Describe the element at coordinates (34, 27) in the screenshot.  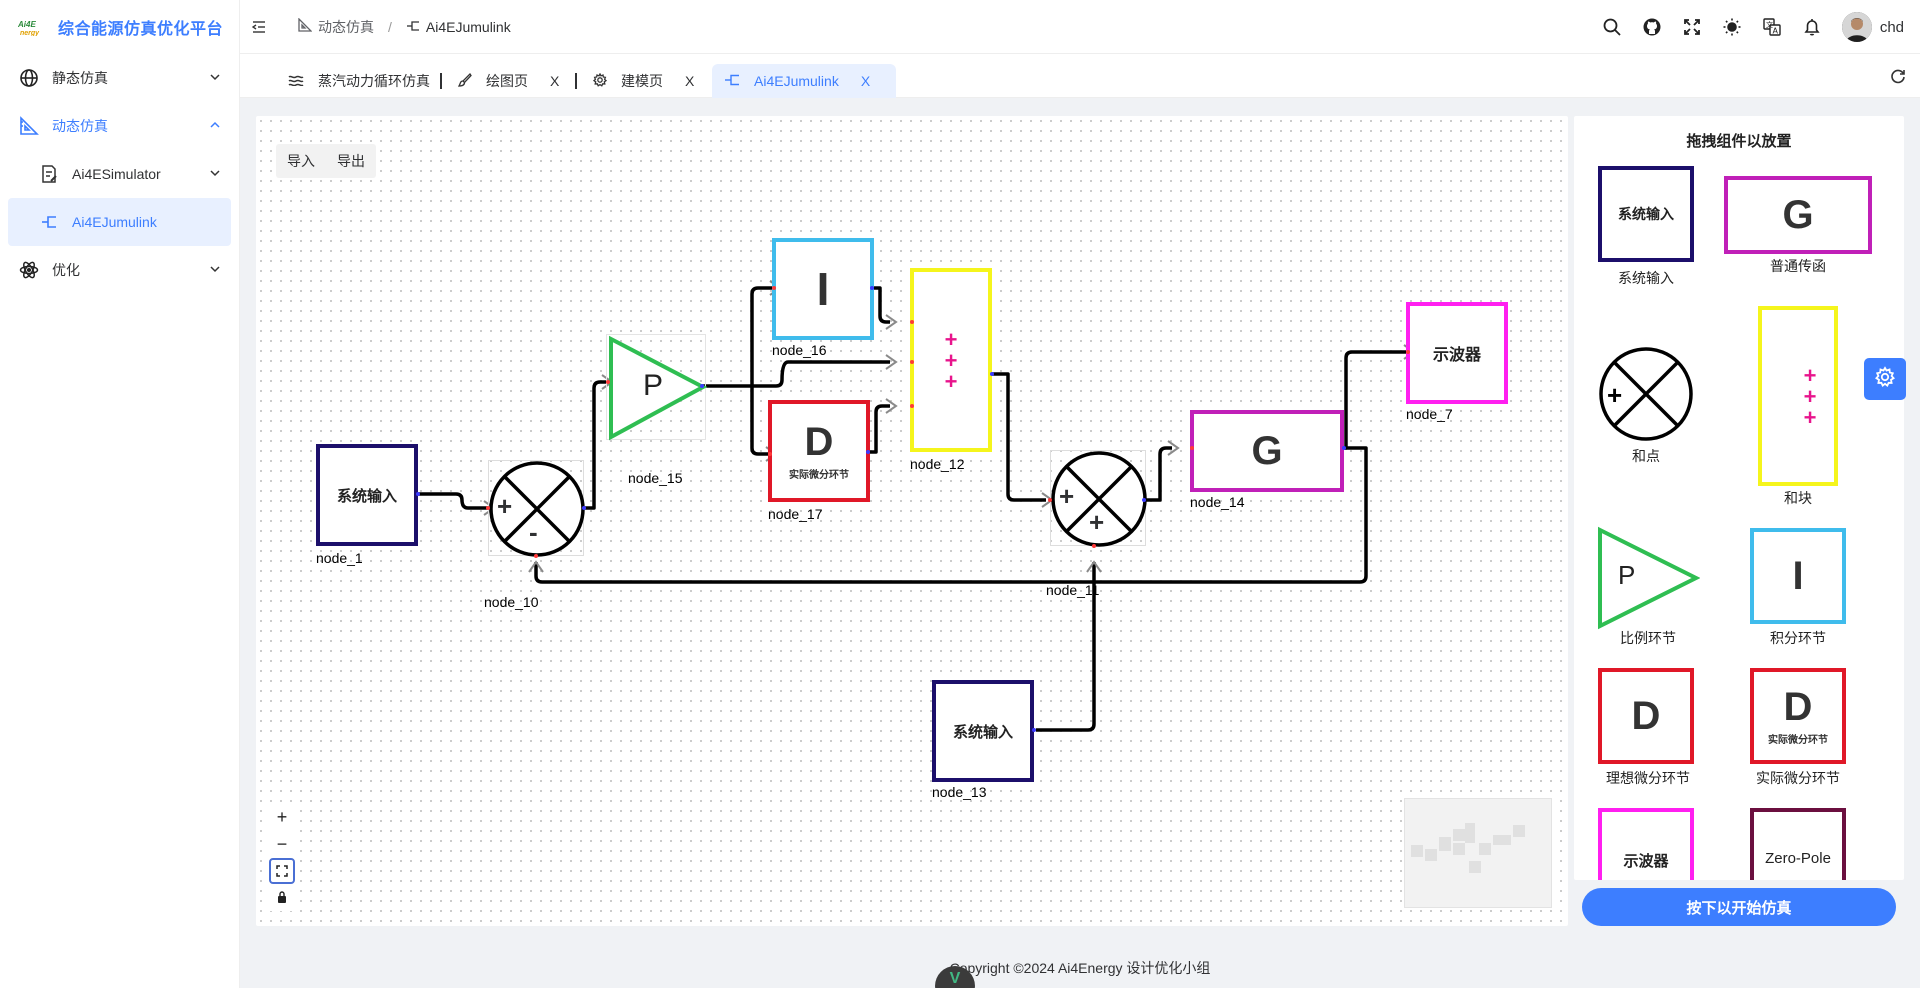
I see `brand-logo: Ai4E nergy` at that location.